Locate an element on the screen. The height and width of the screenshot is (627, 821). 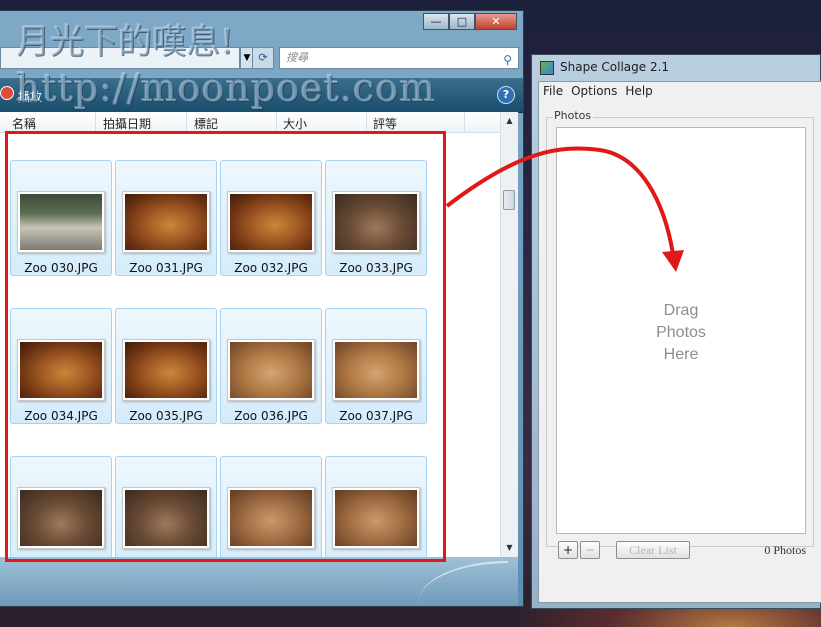
arrow-head-icon is located at coordinates (673, 261).